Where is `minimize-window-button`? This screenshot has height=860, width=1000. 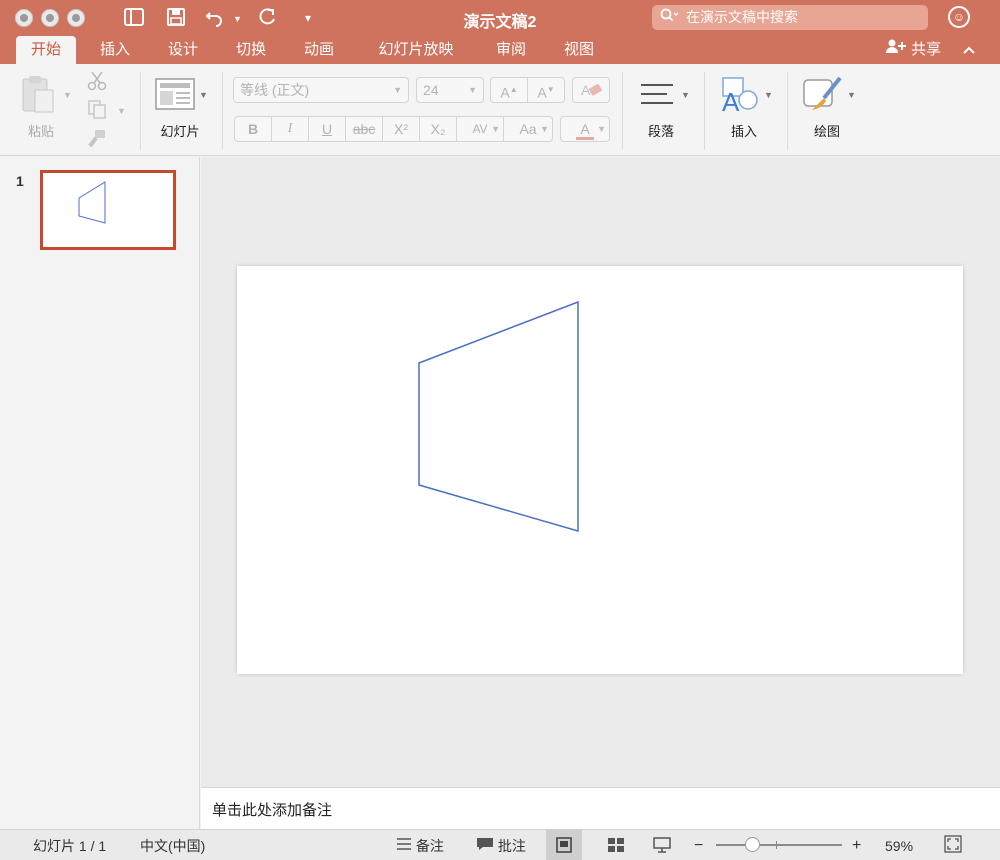 minimize-window-button is located at coordinates (50, 18).